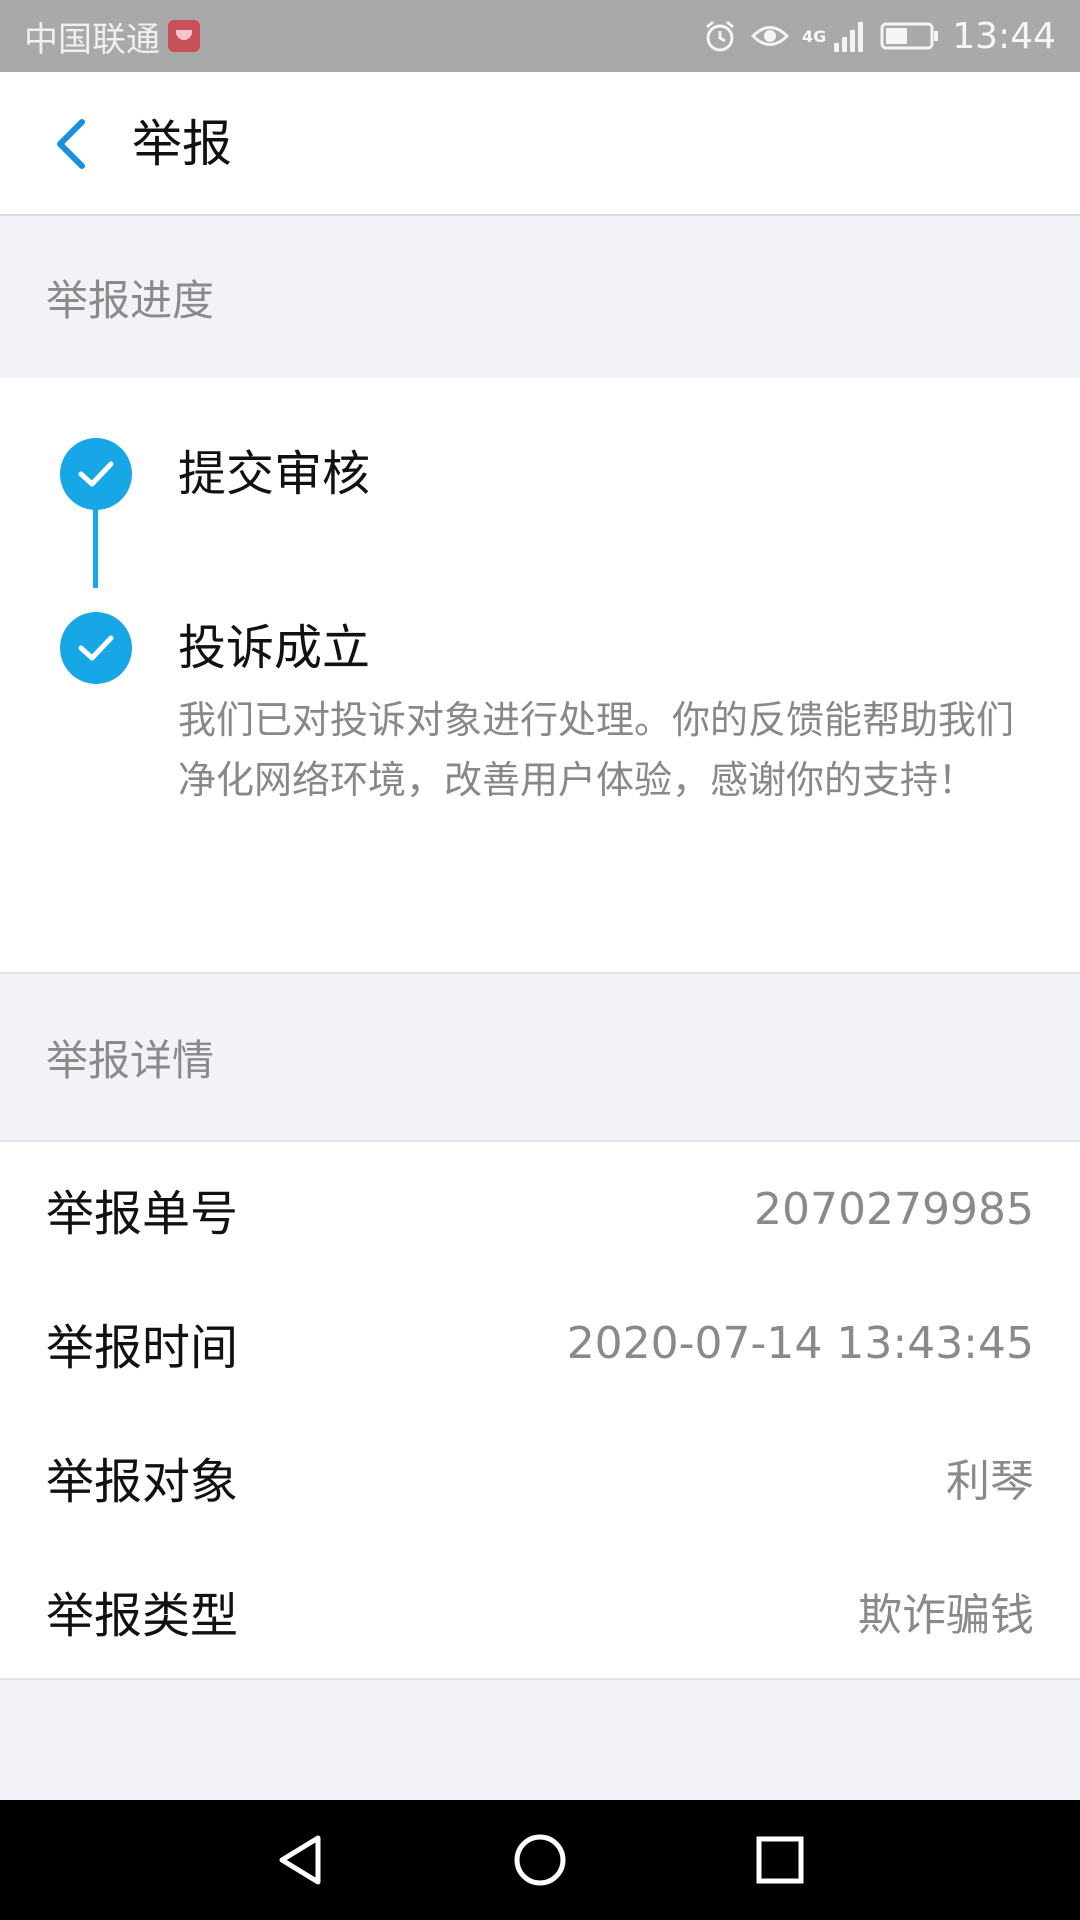 Image resolution: width=1080 pixels, height=1920 pixels. What do you see at coordinates (909, 36) in the screenshot?
I see `battery-icon` at bounding box center [909, 36].